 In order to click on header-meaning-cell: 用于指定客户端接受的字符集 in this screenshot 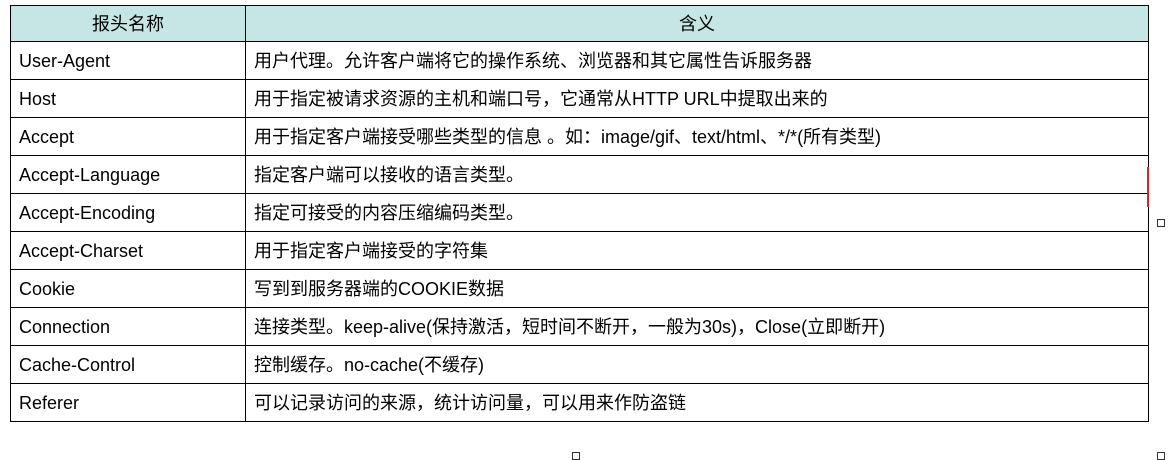, I will do `click(697, 250)`.